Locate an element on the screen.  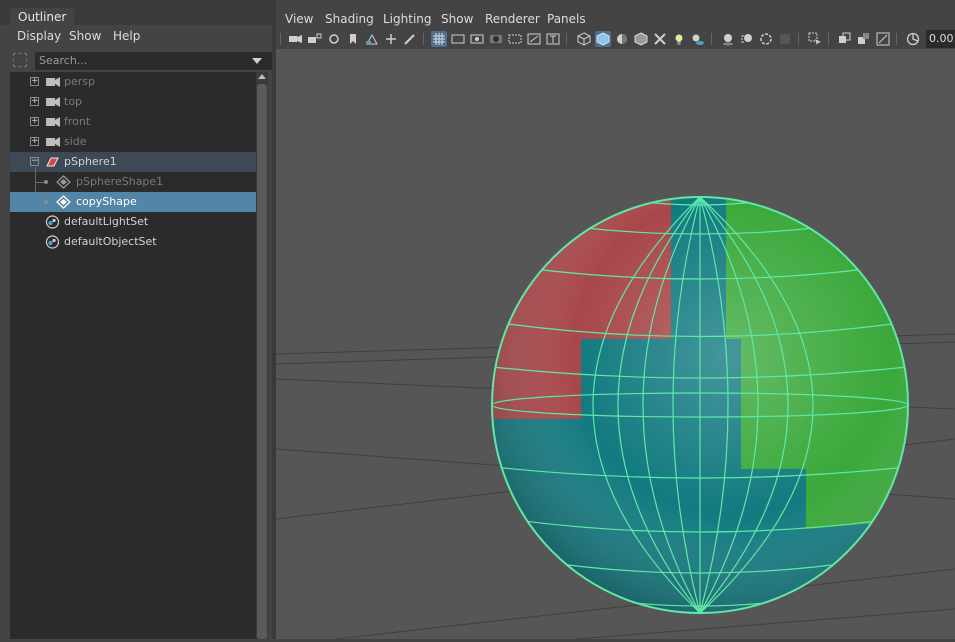
scroll-up-icon is located at coordinates (262, 76).